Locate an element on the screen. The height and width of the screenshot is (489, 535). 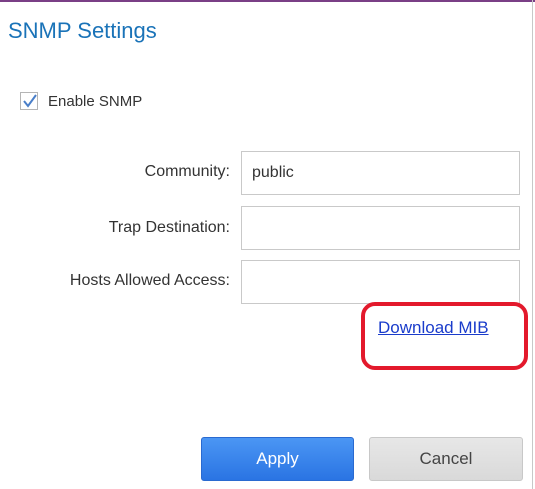
page-title: SNMP Settings is located at coordinates (82, 30).